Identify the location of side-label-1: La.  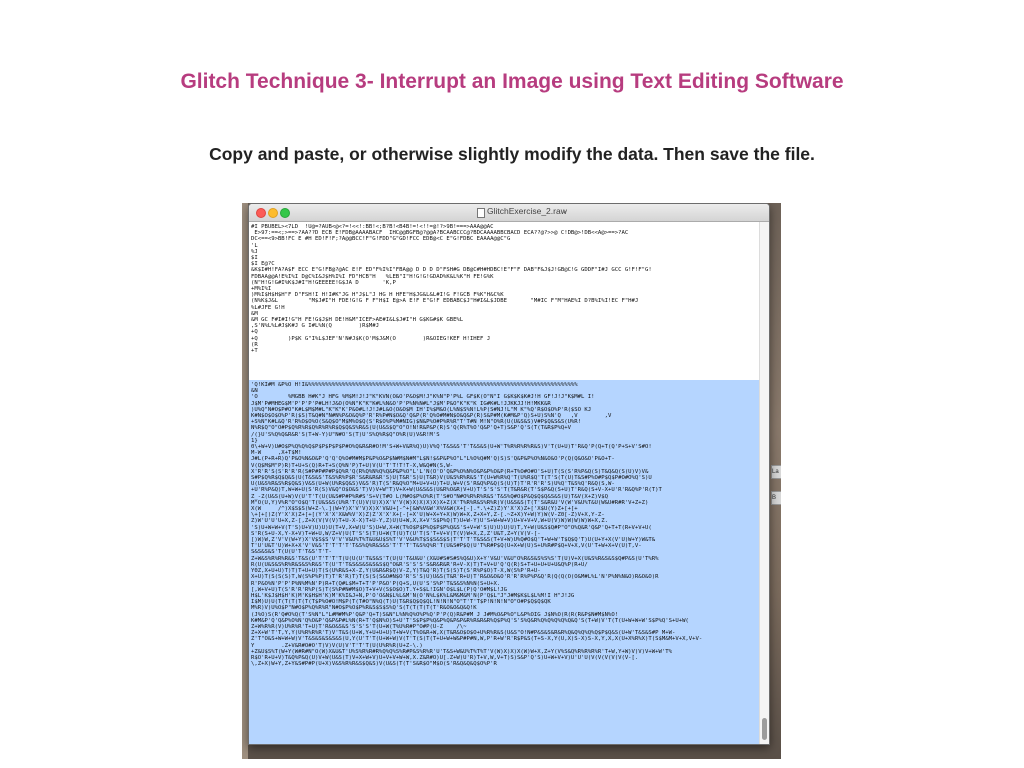
(776, 472).